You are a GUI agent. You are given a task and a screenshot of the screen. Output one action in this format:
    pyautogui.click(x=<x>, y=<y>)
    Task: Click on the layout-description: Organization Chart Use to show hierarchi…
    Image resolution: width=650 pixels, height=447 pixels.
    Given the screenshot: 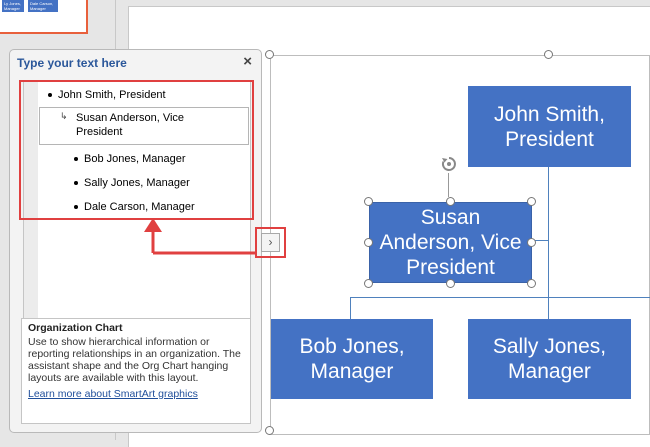 What is the action you would take?
    pyautogui.click(x=136, y=371)
    